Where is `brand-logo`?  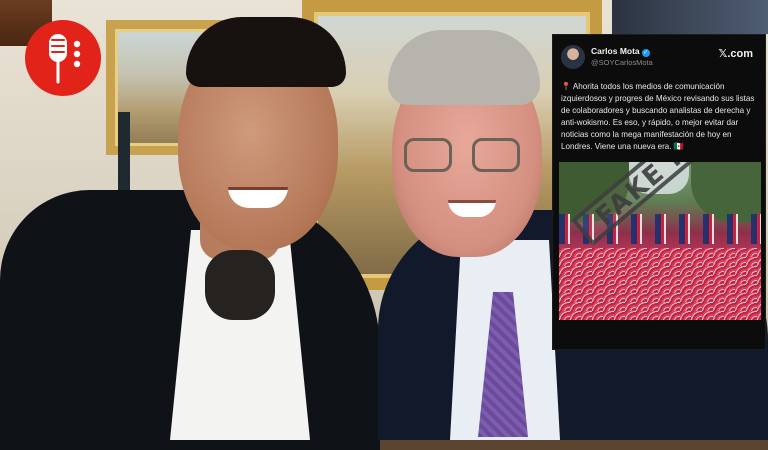
brand-logo is located at coordinates (63, 58).